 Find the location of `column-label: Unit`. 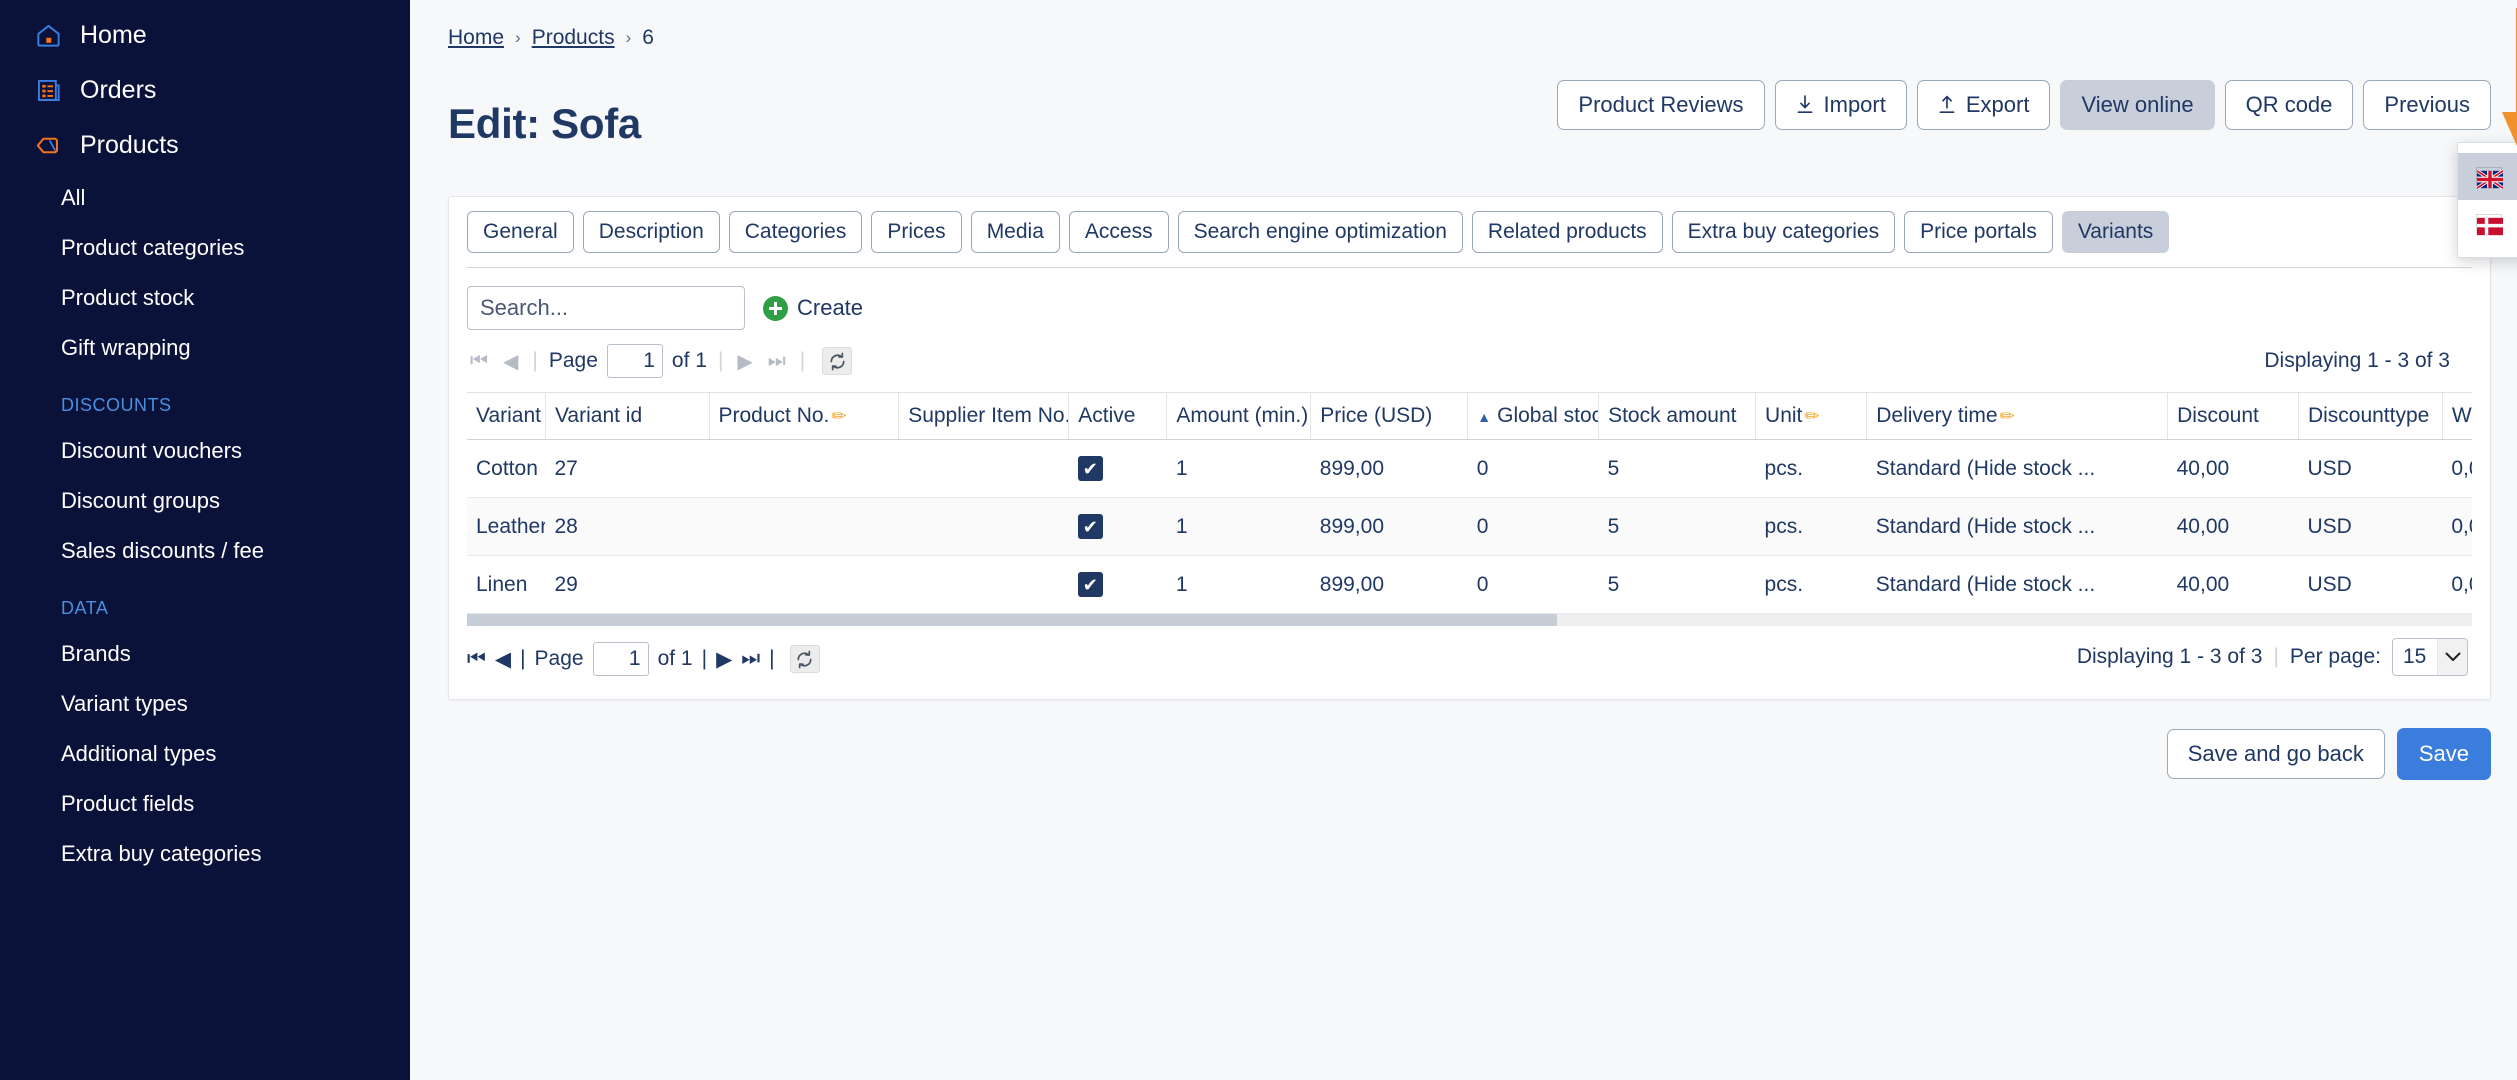

column-label: Unit is located at coordinates (1784, 415).